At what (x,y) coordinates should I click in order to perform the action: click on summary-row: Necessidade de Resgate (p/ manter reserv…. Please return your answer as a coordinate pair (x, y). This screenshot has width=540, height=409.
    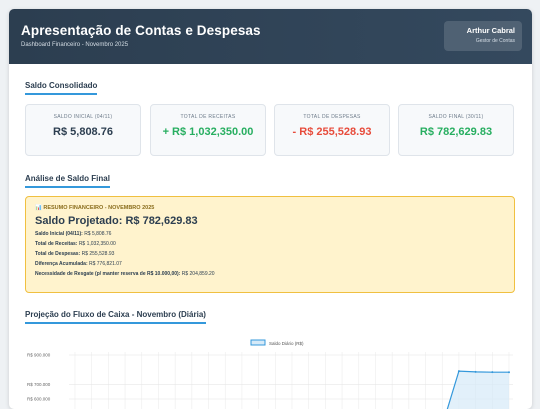
    Looking at the image, I should click on (270, 274).